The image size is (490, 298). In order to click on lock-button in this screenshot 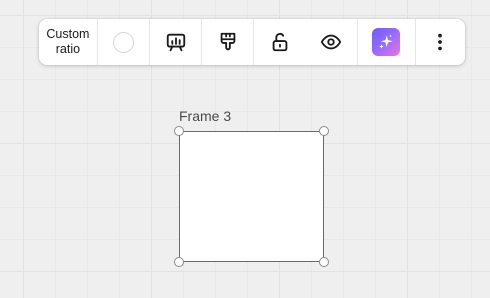, I will do `click(279, 42)`.